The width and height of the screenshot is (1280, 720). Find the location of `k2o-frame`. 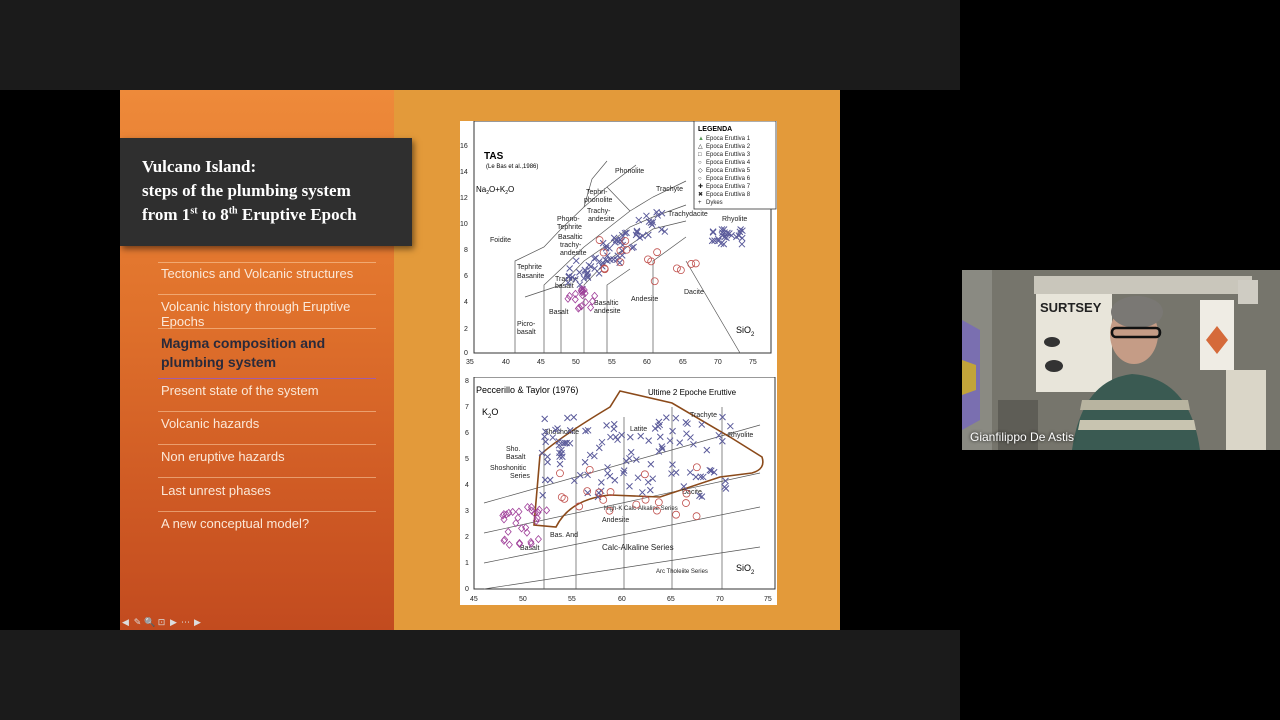

k2o-frame is located at coordinates (624, 483).